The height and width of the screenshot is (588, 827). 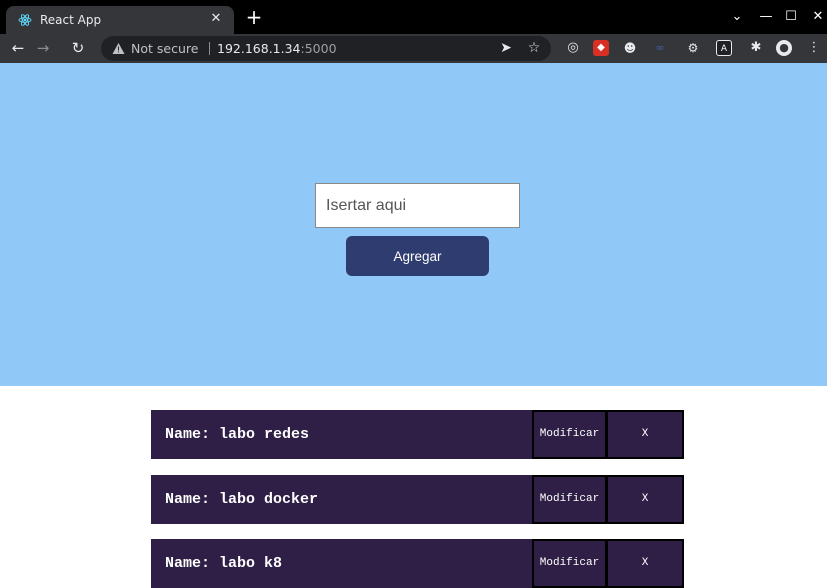 What do you see at coordinates (660, 48) in the screenshot?
I see `extension-infinity-icon: ∞` at bounding box center [660, 48].